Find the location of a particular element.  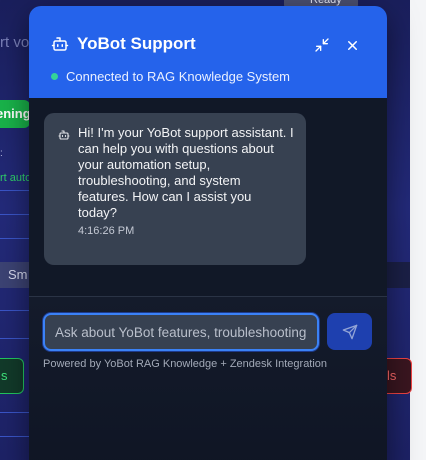

minimize-button is located at coordinates (322, 45).